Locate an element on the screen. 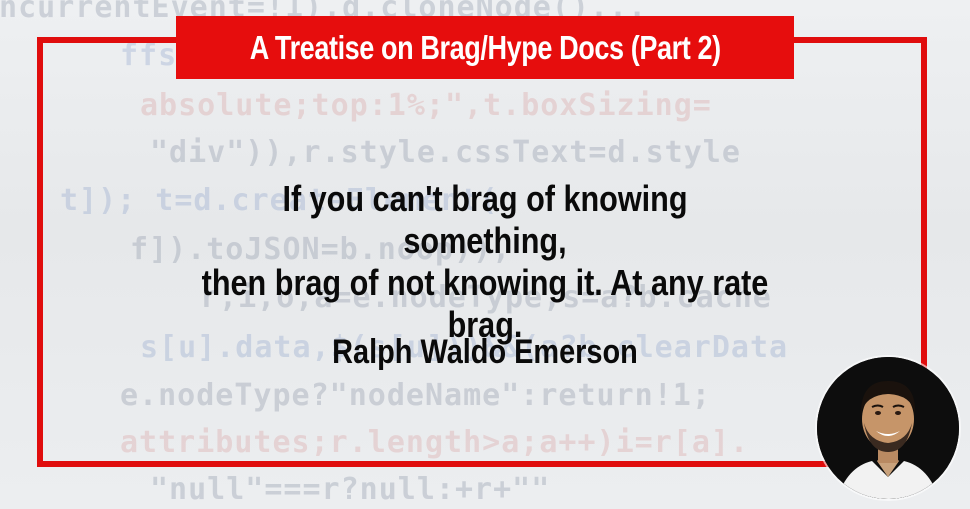 Image resolution: width=970 pixels, height=509 pixels. quote-line: then brag of not knowing it. At any rate is located at coordinates (485, 282).